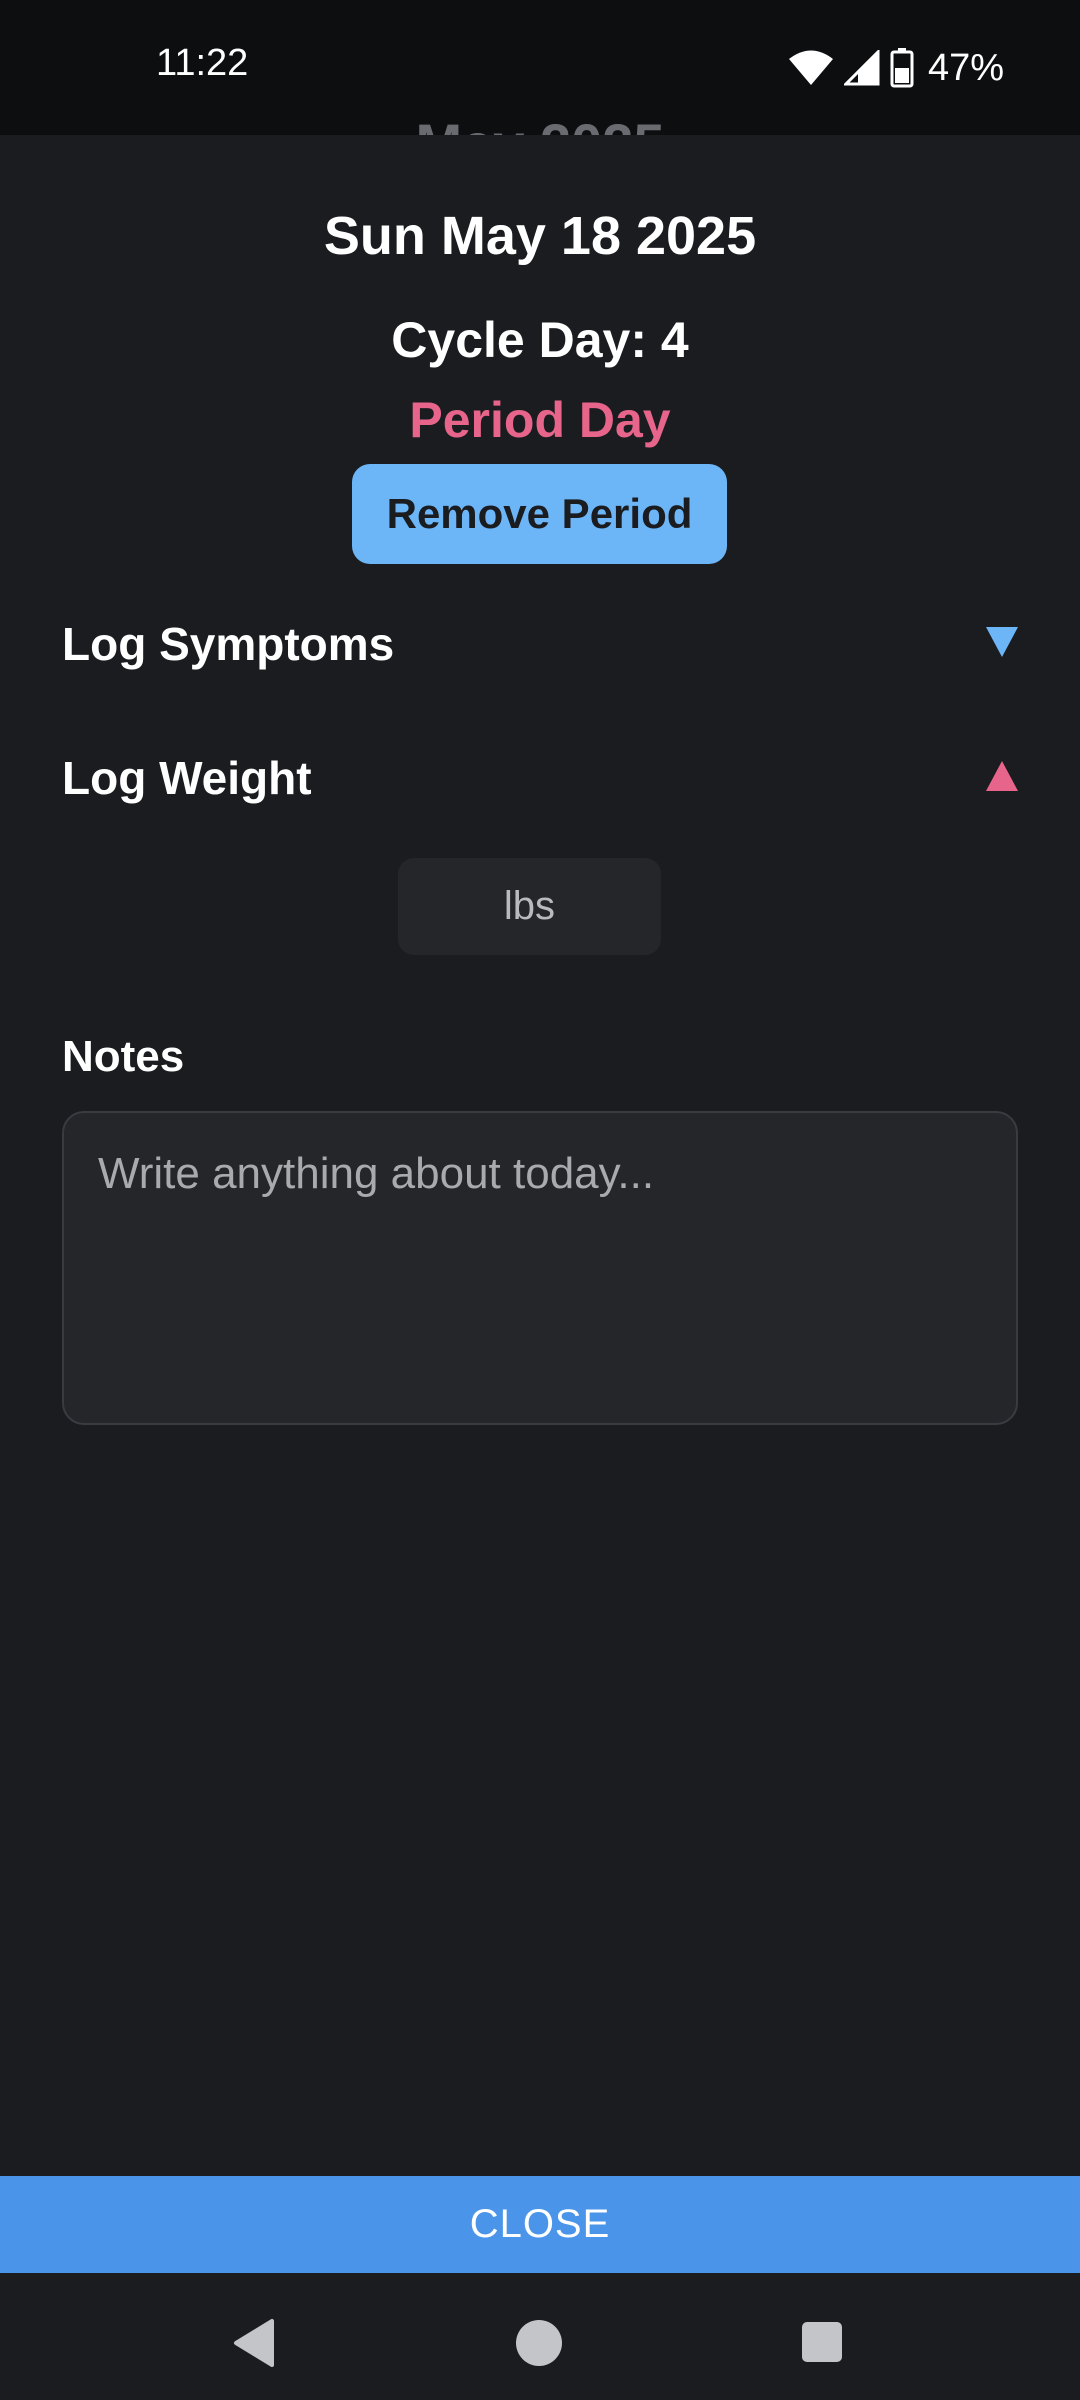  Describe the element at coordinates (228, 644) in the screenshot. I see `log-symptoms-label: Log Symptoms` at that location.